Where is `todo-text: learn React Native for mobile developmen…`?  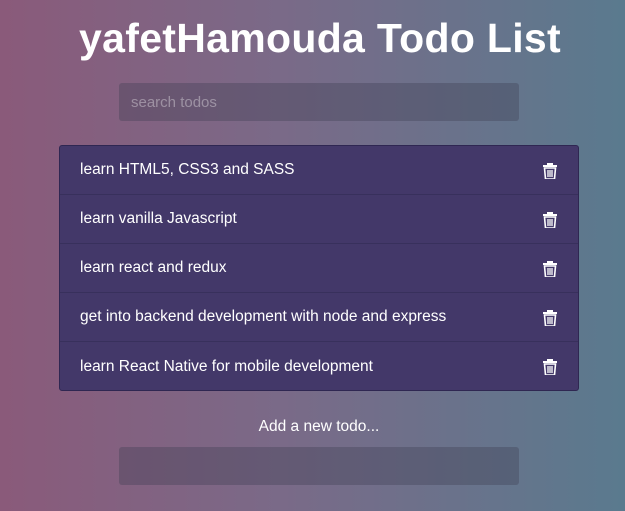
todo-text: learn React Native for mobile developmen… is located at coordinates (226, 366).